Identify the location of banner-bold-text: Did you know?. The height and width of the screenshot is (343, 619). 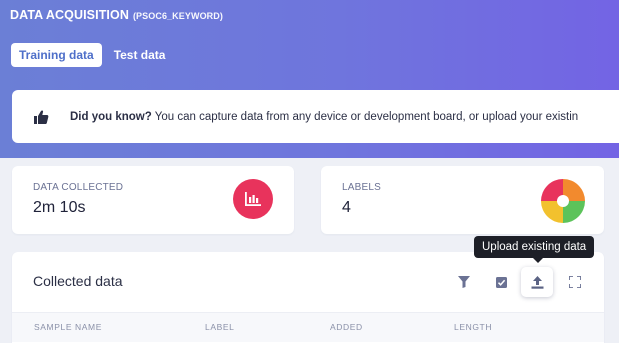
(111, 116).